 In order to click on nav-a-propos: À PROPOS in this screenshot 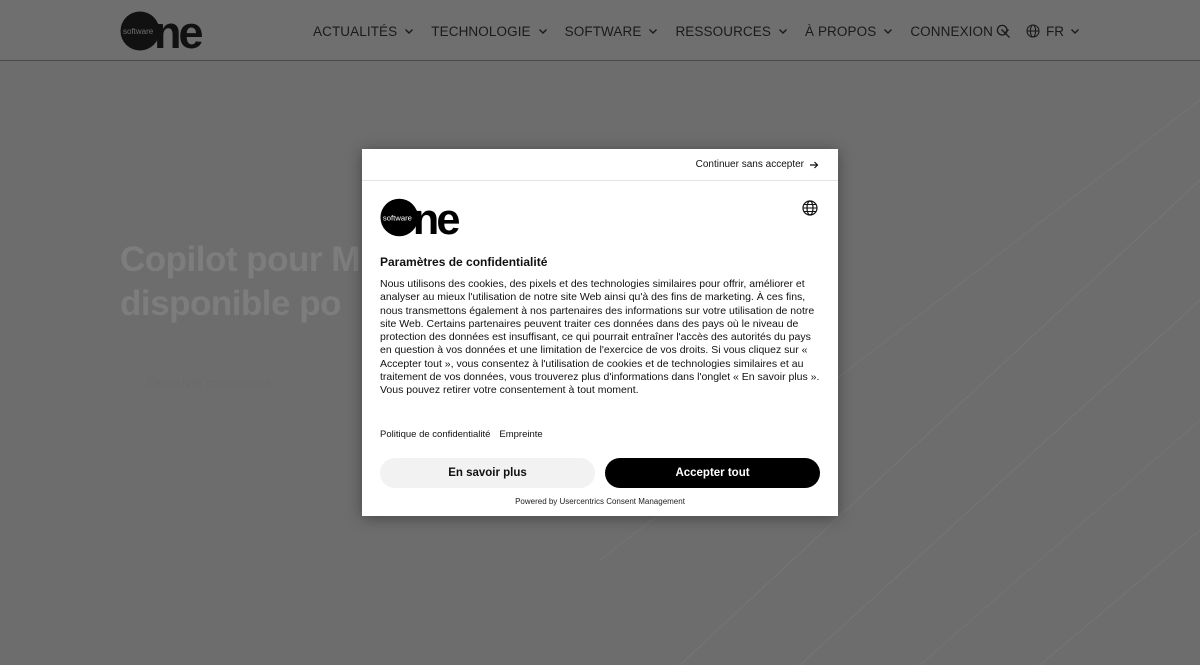, I will do `click(849, 31)`.